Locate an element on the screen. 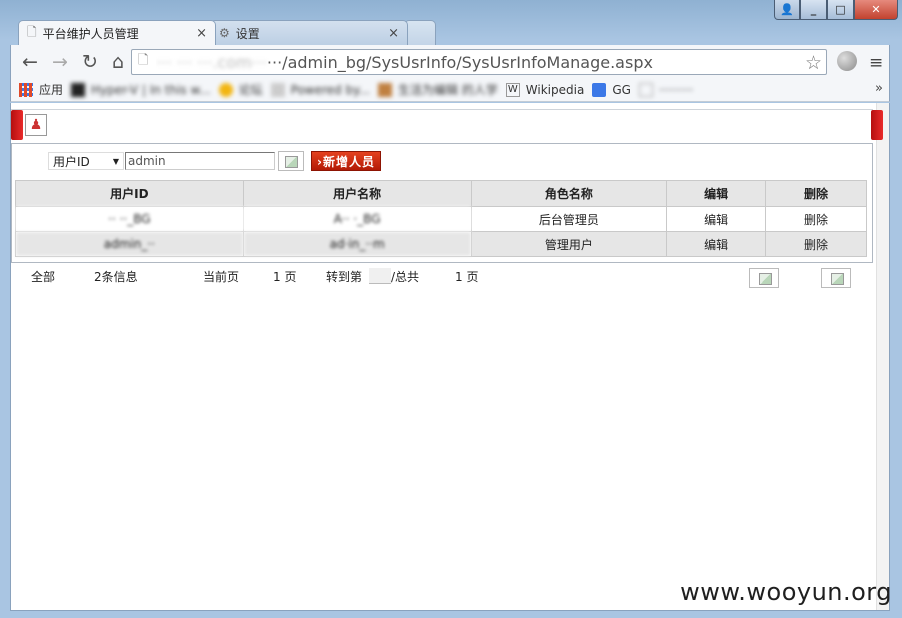  column-header-user-name: 用户名称 is located at coordinates (357, 193).